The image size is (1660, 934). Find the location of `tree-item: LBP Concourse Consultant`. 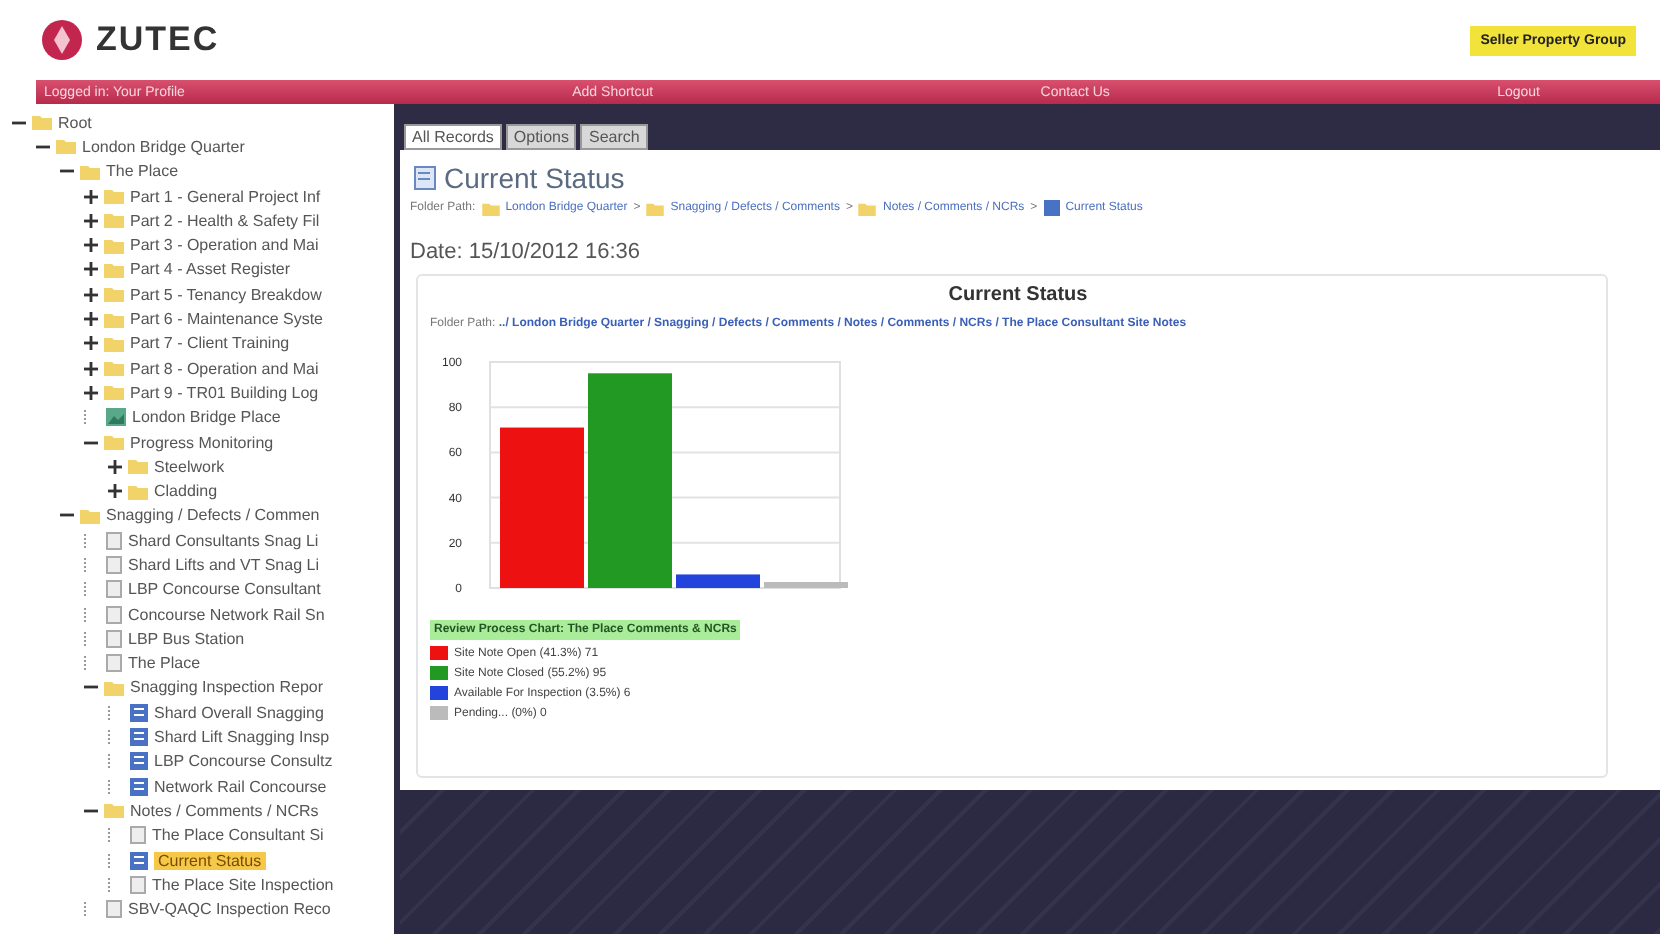

tree-item: LBP Concourse Consultant is located at coordinates (224, 589).